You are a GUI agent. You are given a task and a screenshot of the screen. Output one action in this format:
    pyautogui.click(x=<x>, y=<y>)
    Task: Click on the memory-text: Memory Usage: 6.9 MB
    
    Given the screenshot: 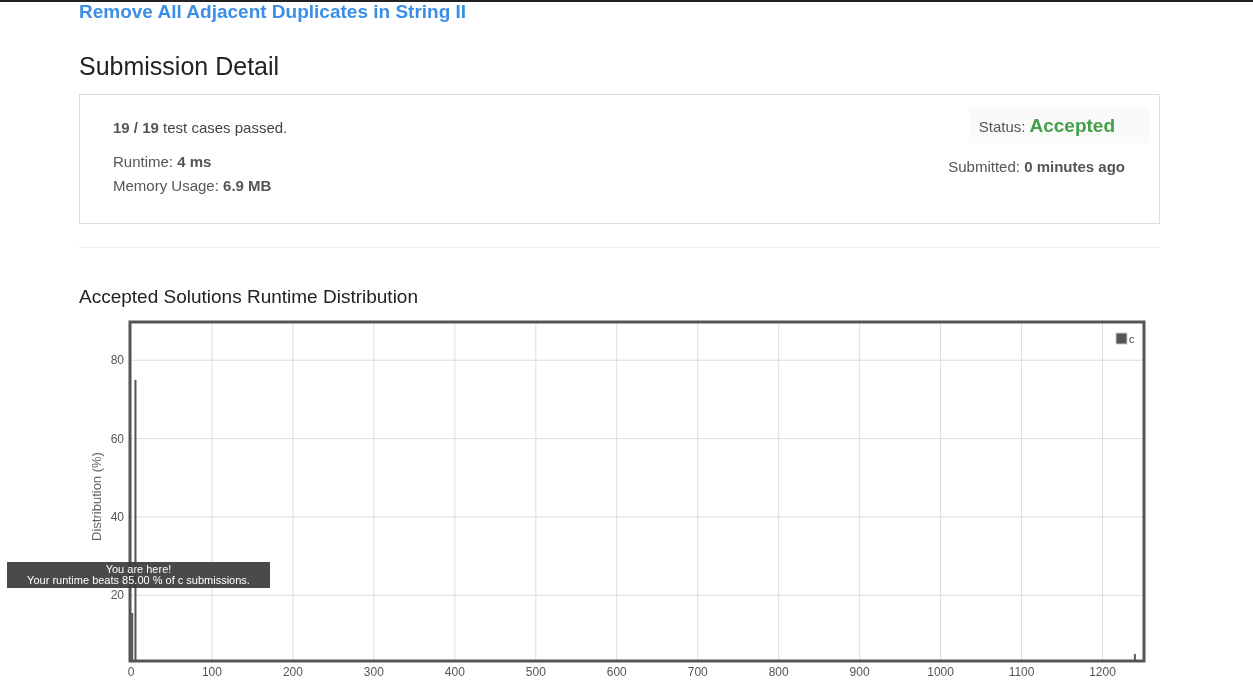 What is the action you would take?
    pyautogui.click(x=193, y=186)
    